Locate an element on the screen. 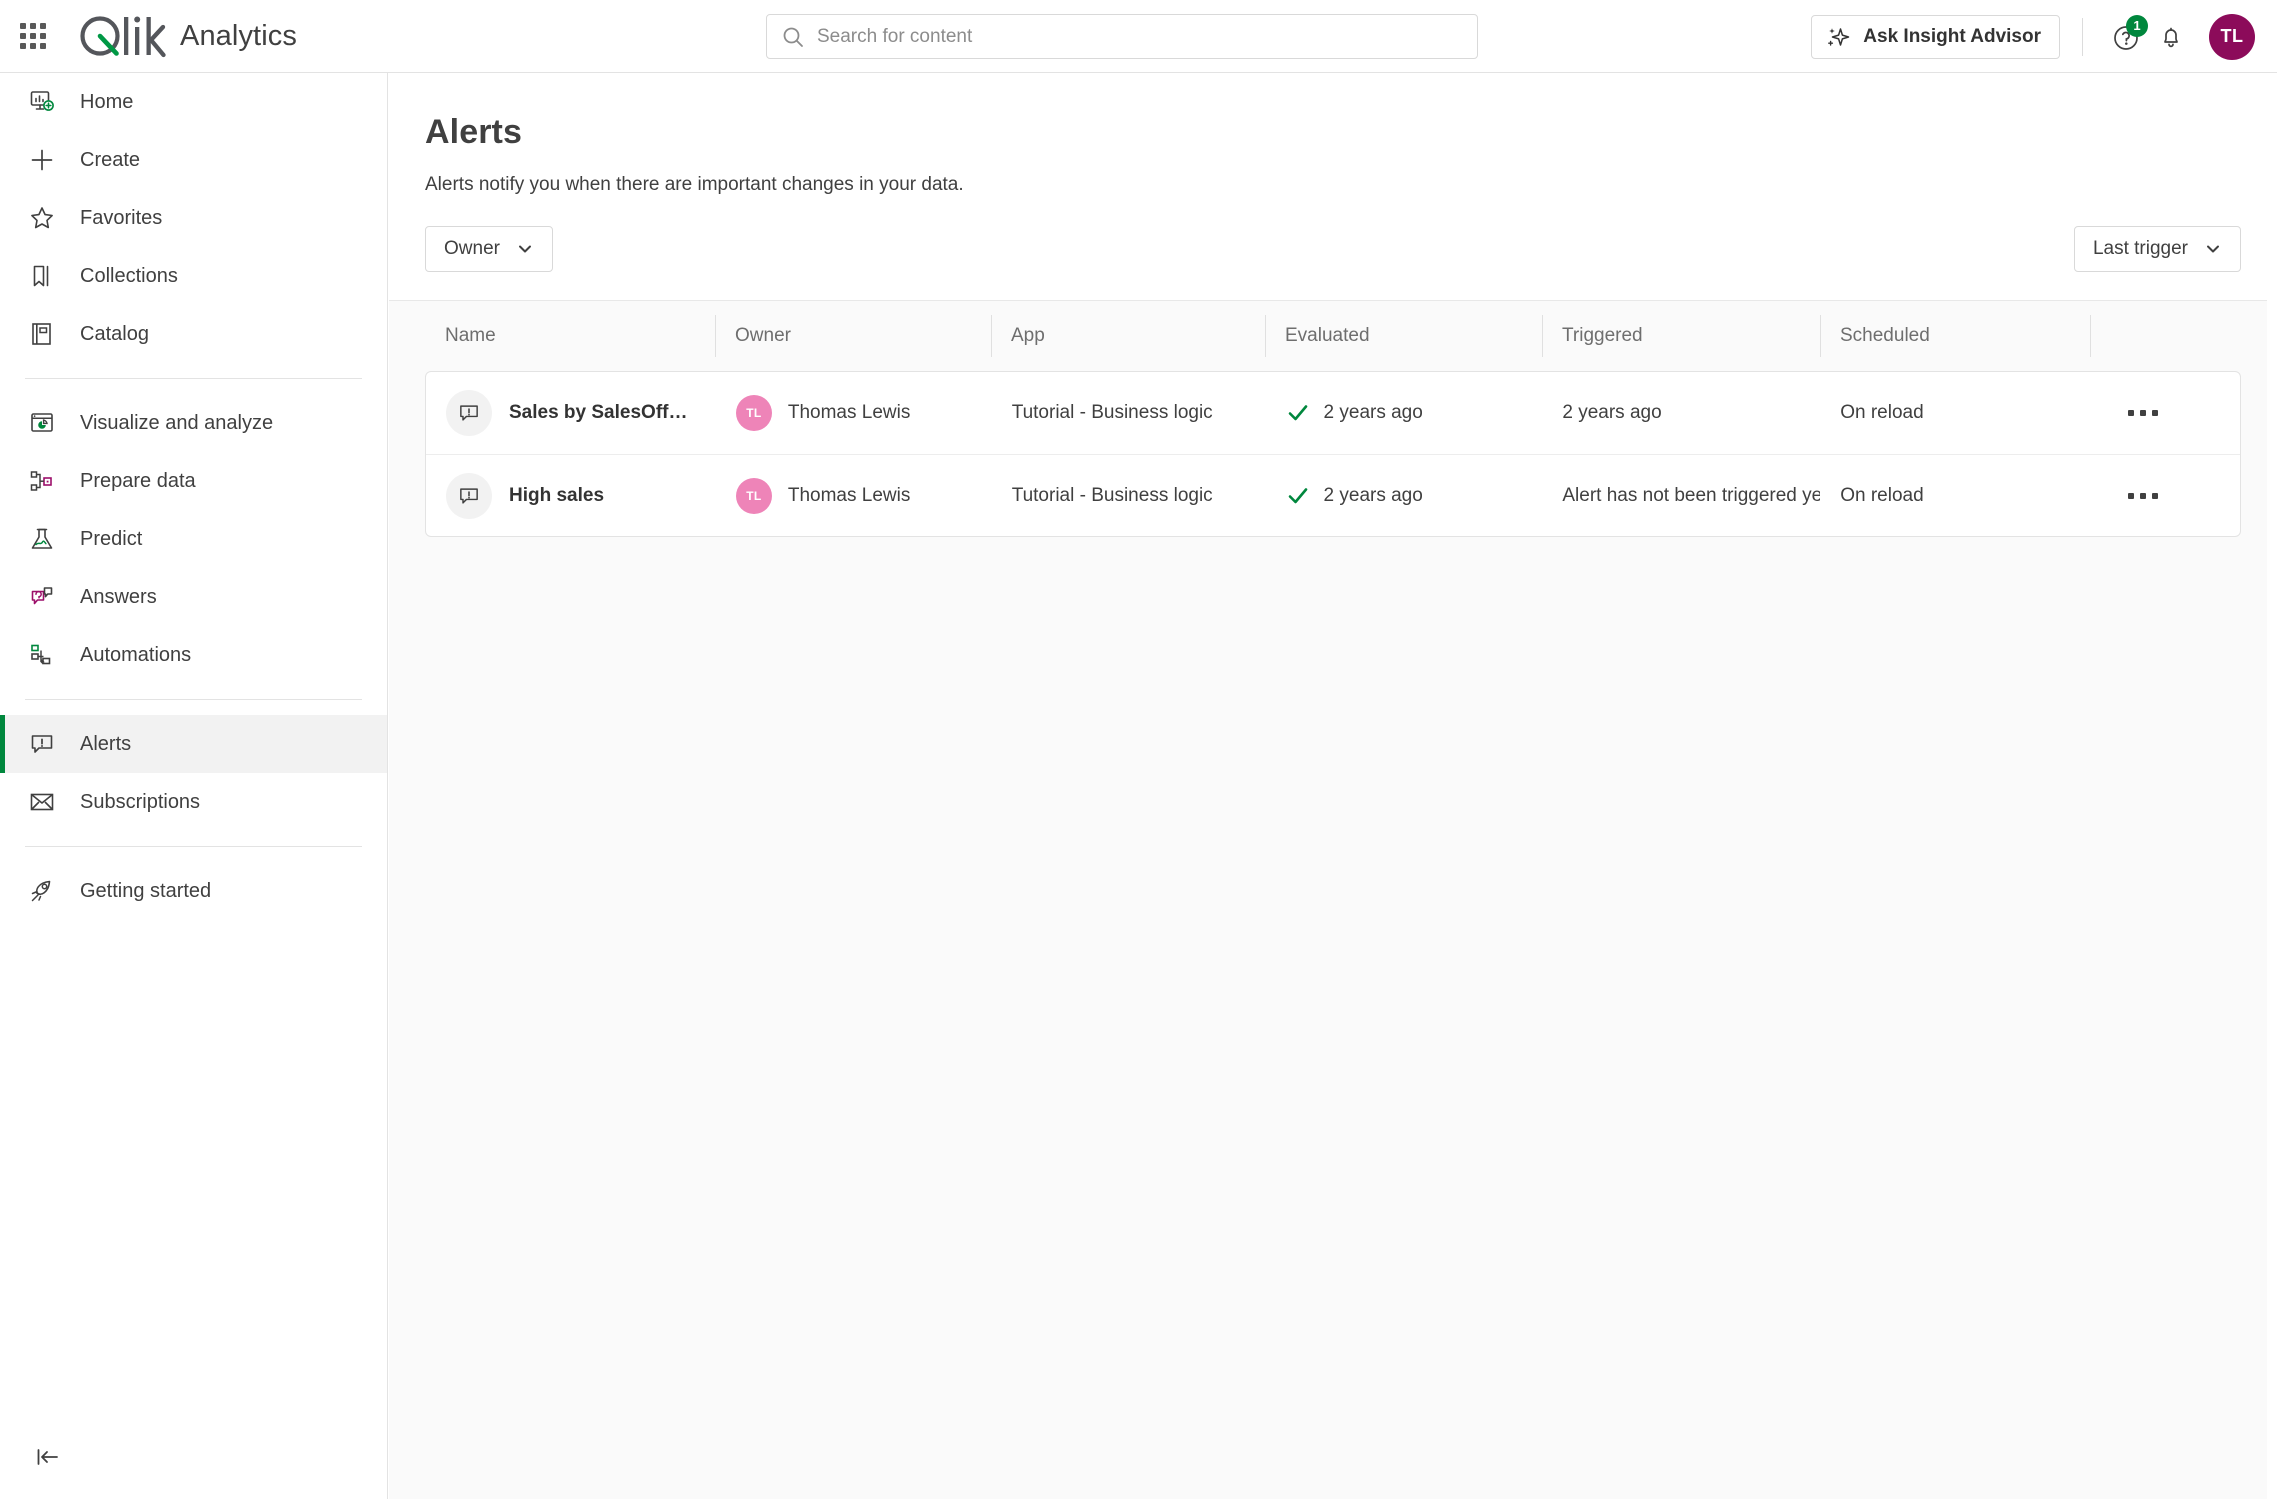 Image resolution: width=2277 pixels, height=1499 pixels. collapse-sidebar-button is located at coordinates (48, 1457).